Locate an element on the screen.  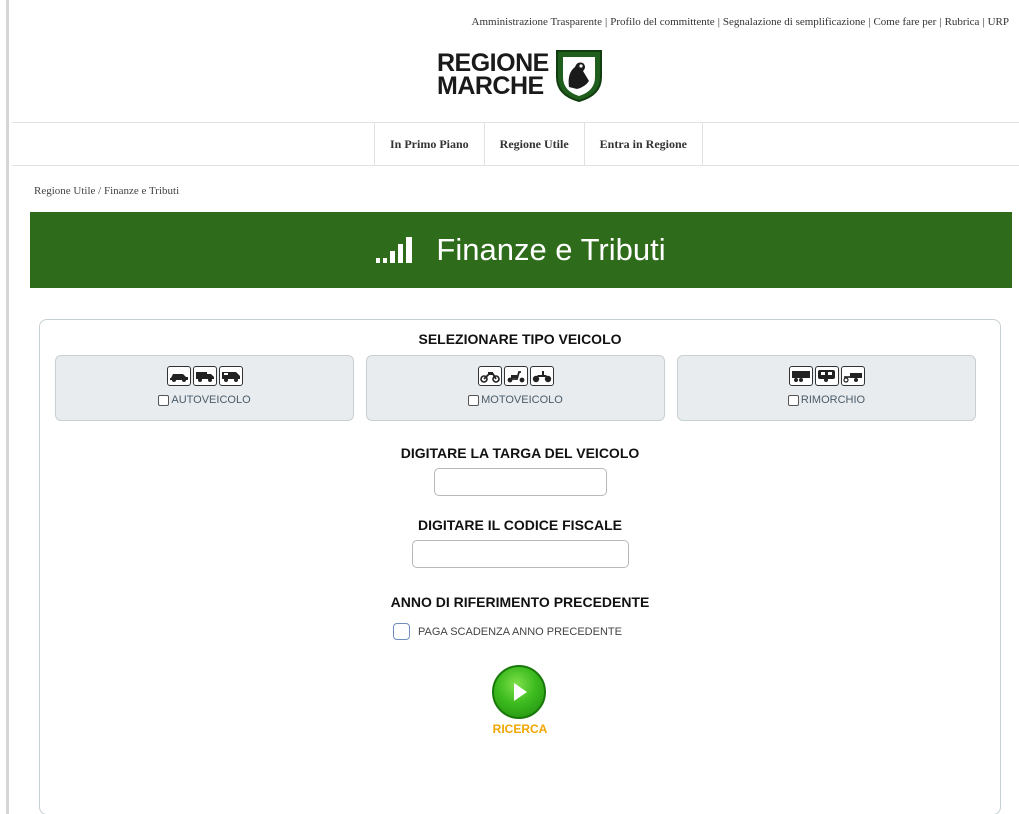
vehicle-option-autoveicolo: AUTOVEICOLO is located at coordinates (204, 388).